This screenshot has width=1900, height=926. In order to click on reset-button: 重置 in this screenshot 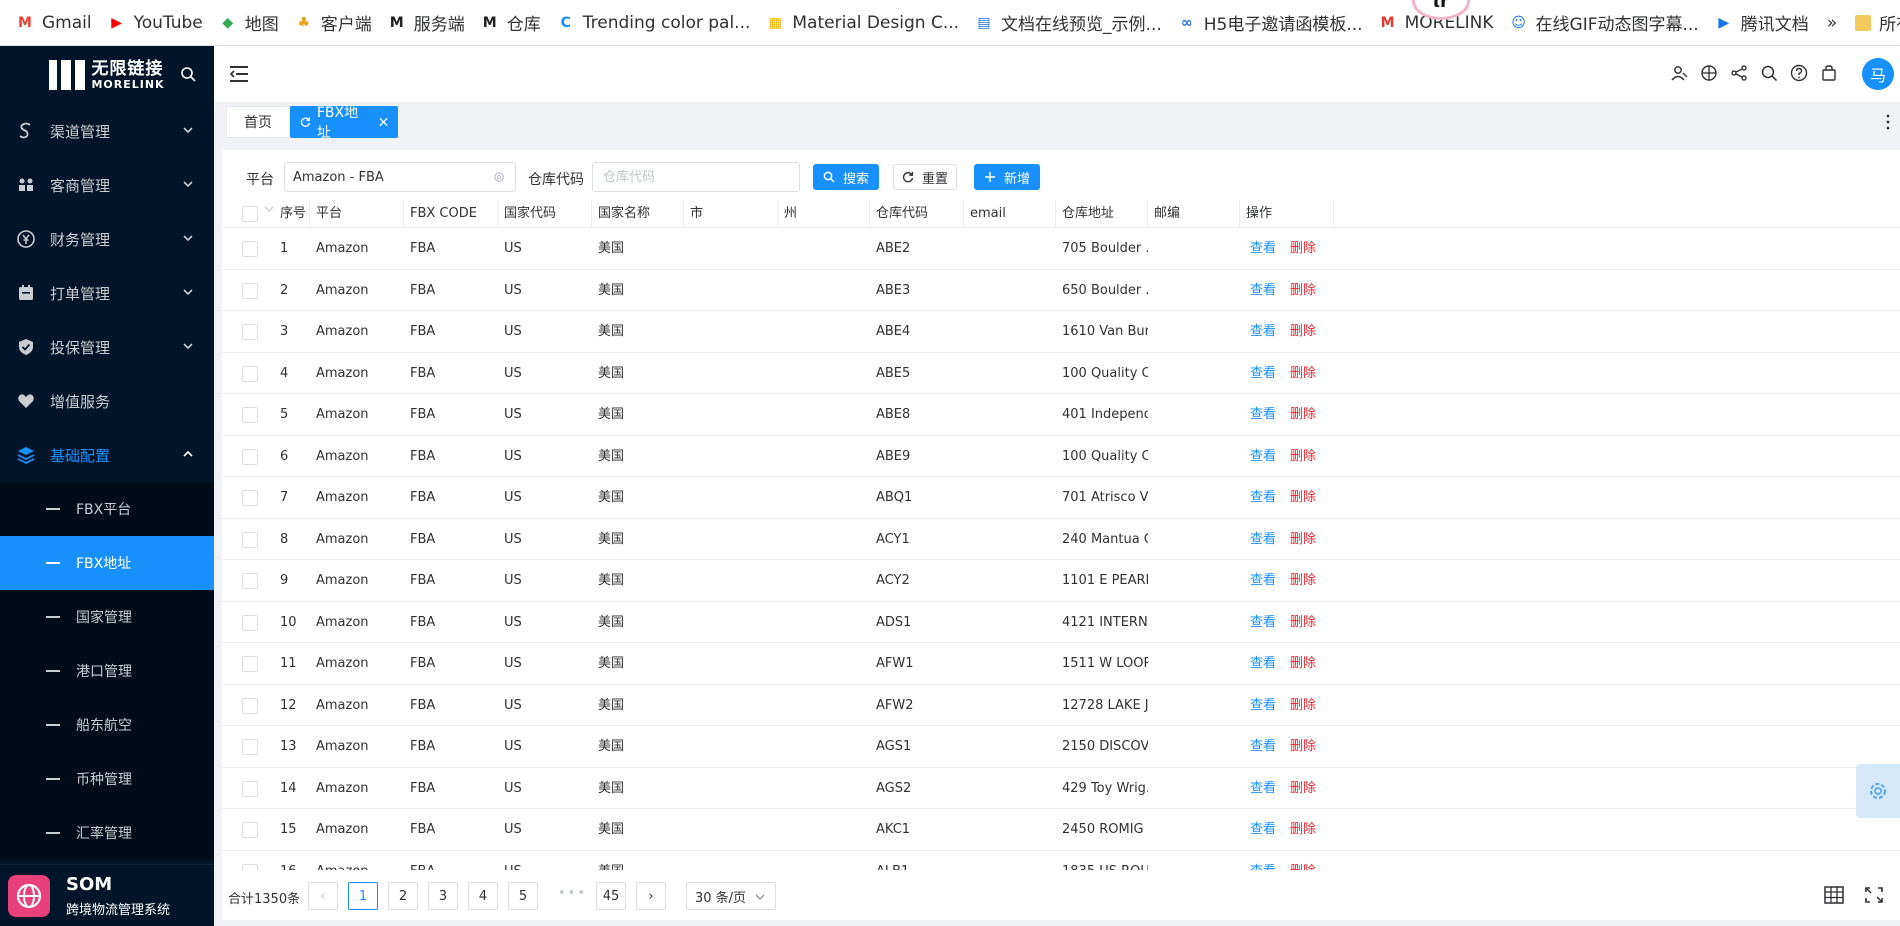, I will do `click(925, 177)`.